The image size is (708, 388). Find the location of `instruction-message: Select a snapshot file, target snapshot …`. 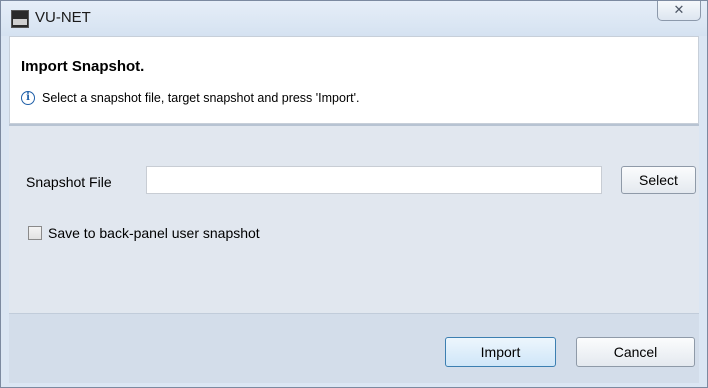

instruction-message: Select a snapshot file, target snapshot … is located at coordinates (201, 98).